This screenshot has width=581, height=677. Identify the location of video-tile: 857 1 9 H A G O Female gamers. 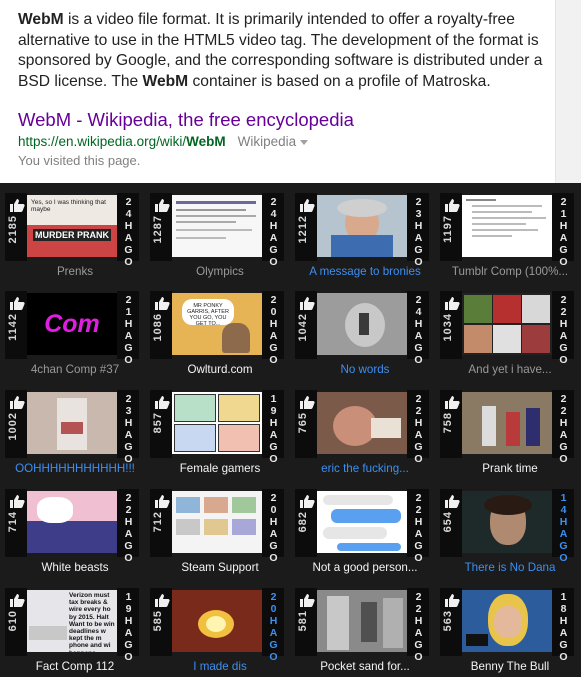
(220, 437).